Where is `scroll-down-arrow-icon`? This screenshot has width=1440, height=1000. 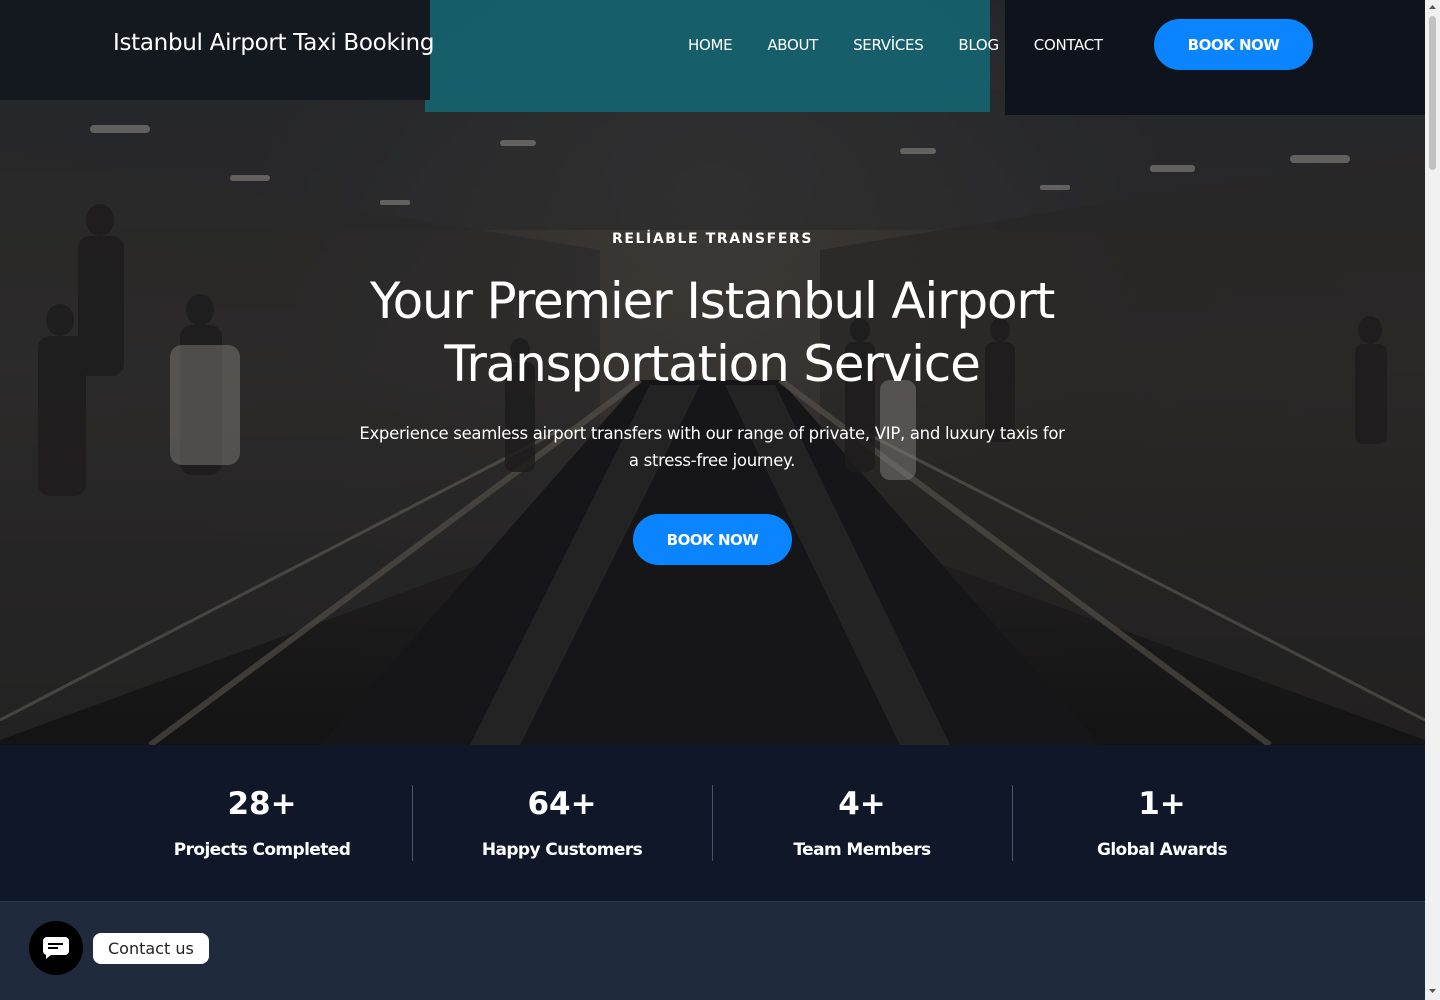
scroll-down-arrow-icon is located at coordinates (1432, 991).